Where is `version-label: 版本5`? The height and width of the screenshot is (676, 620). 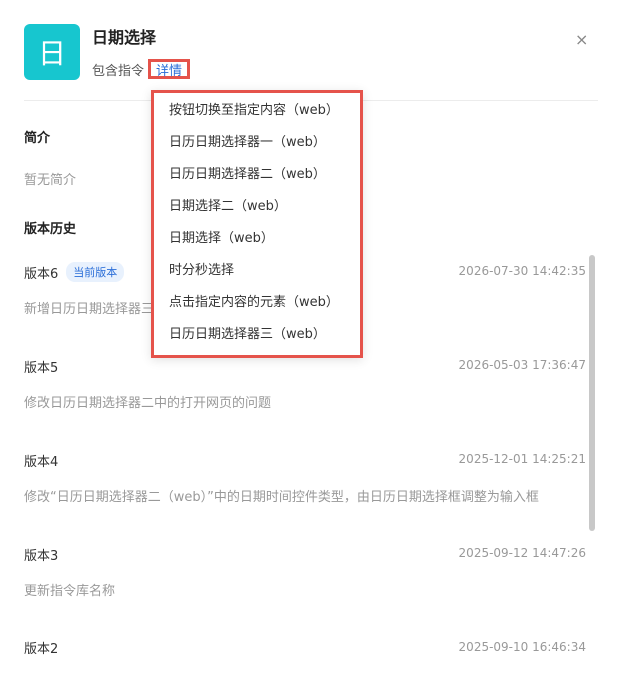
version-label: 版本5 is located at coordinates (41, 368).